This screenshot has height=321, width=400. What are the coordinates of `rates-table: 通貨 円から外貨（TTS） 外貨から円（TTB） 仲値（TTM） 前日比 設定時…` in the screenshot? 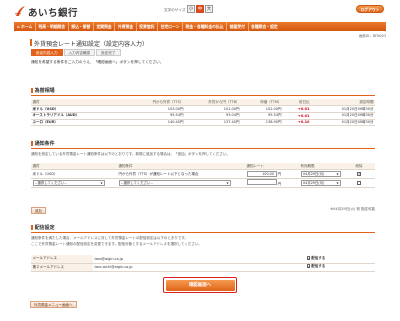 It's located at (203, 113).